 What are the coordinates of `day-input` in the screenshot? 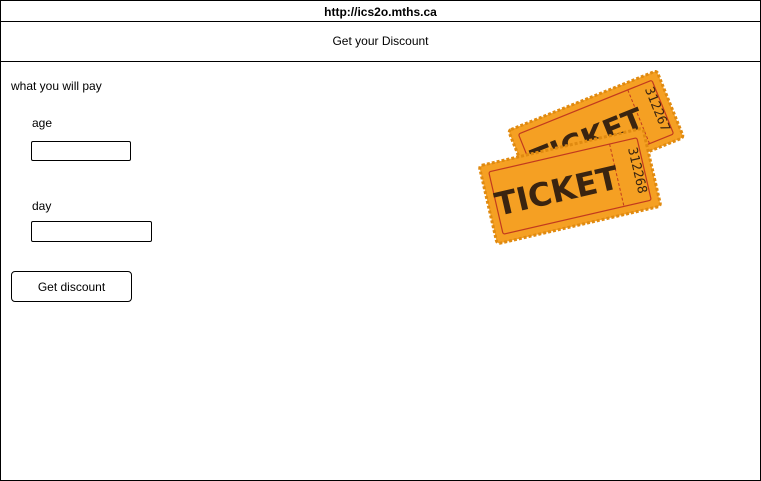 It's located at (91, 231).